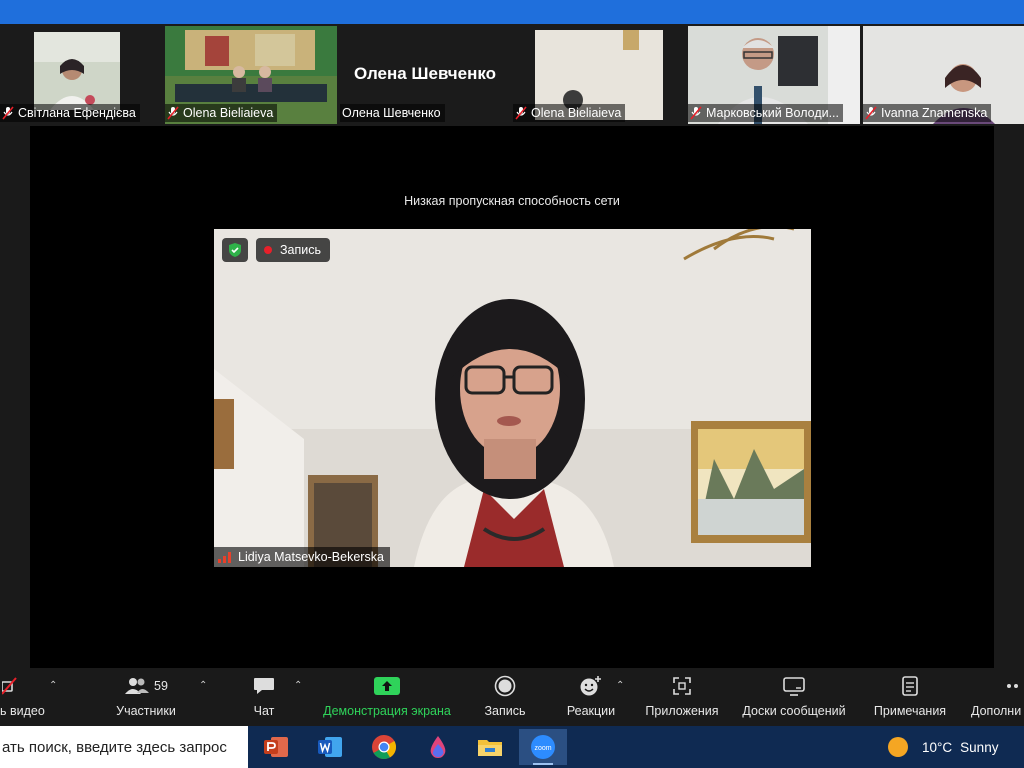 The width and height of the screenshot is (1024, 768). What do you see at coordinates (512, 201) in the screenshot?
I see `network-warning: Низкая пропускная способность сети` at bounding box center [512, 201].